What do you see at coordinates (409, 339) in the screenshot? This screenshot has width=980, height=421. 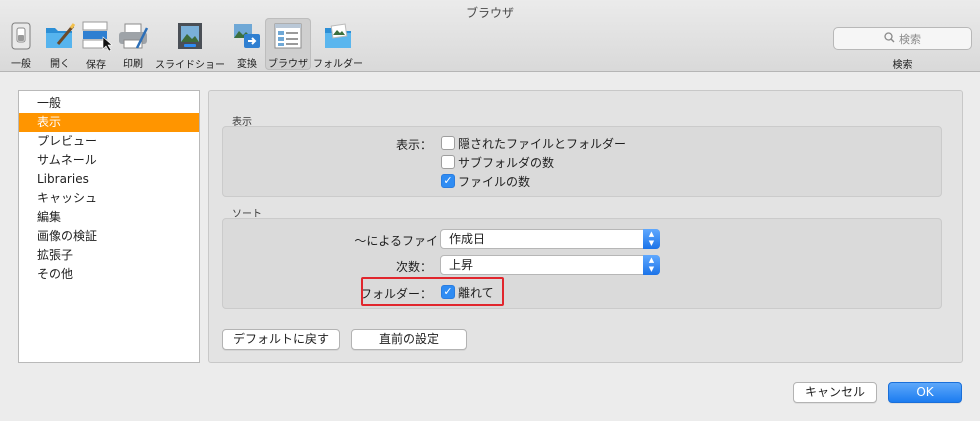 I see `previous-settings-button: 直前の設定` at bounding box center [409, 339].